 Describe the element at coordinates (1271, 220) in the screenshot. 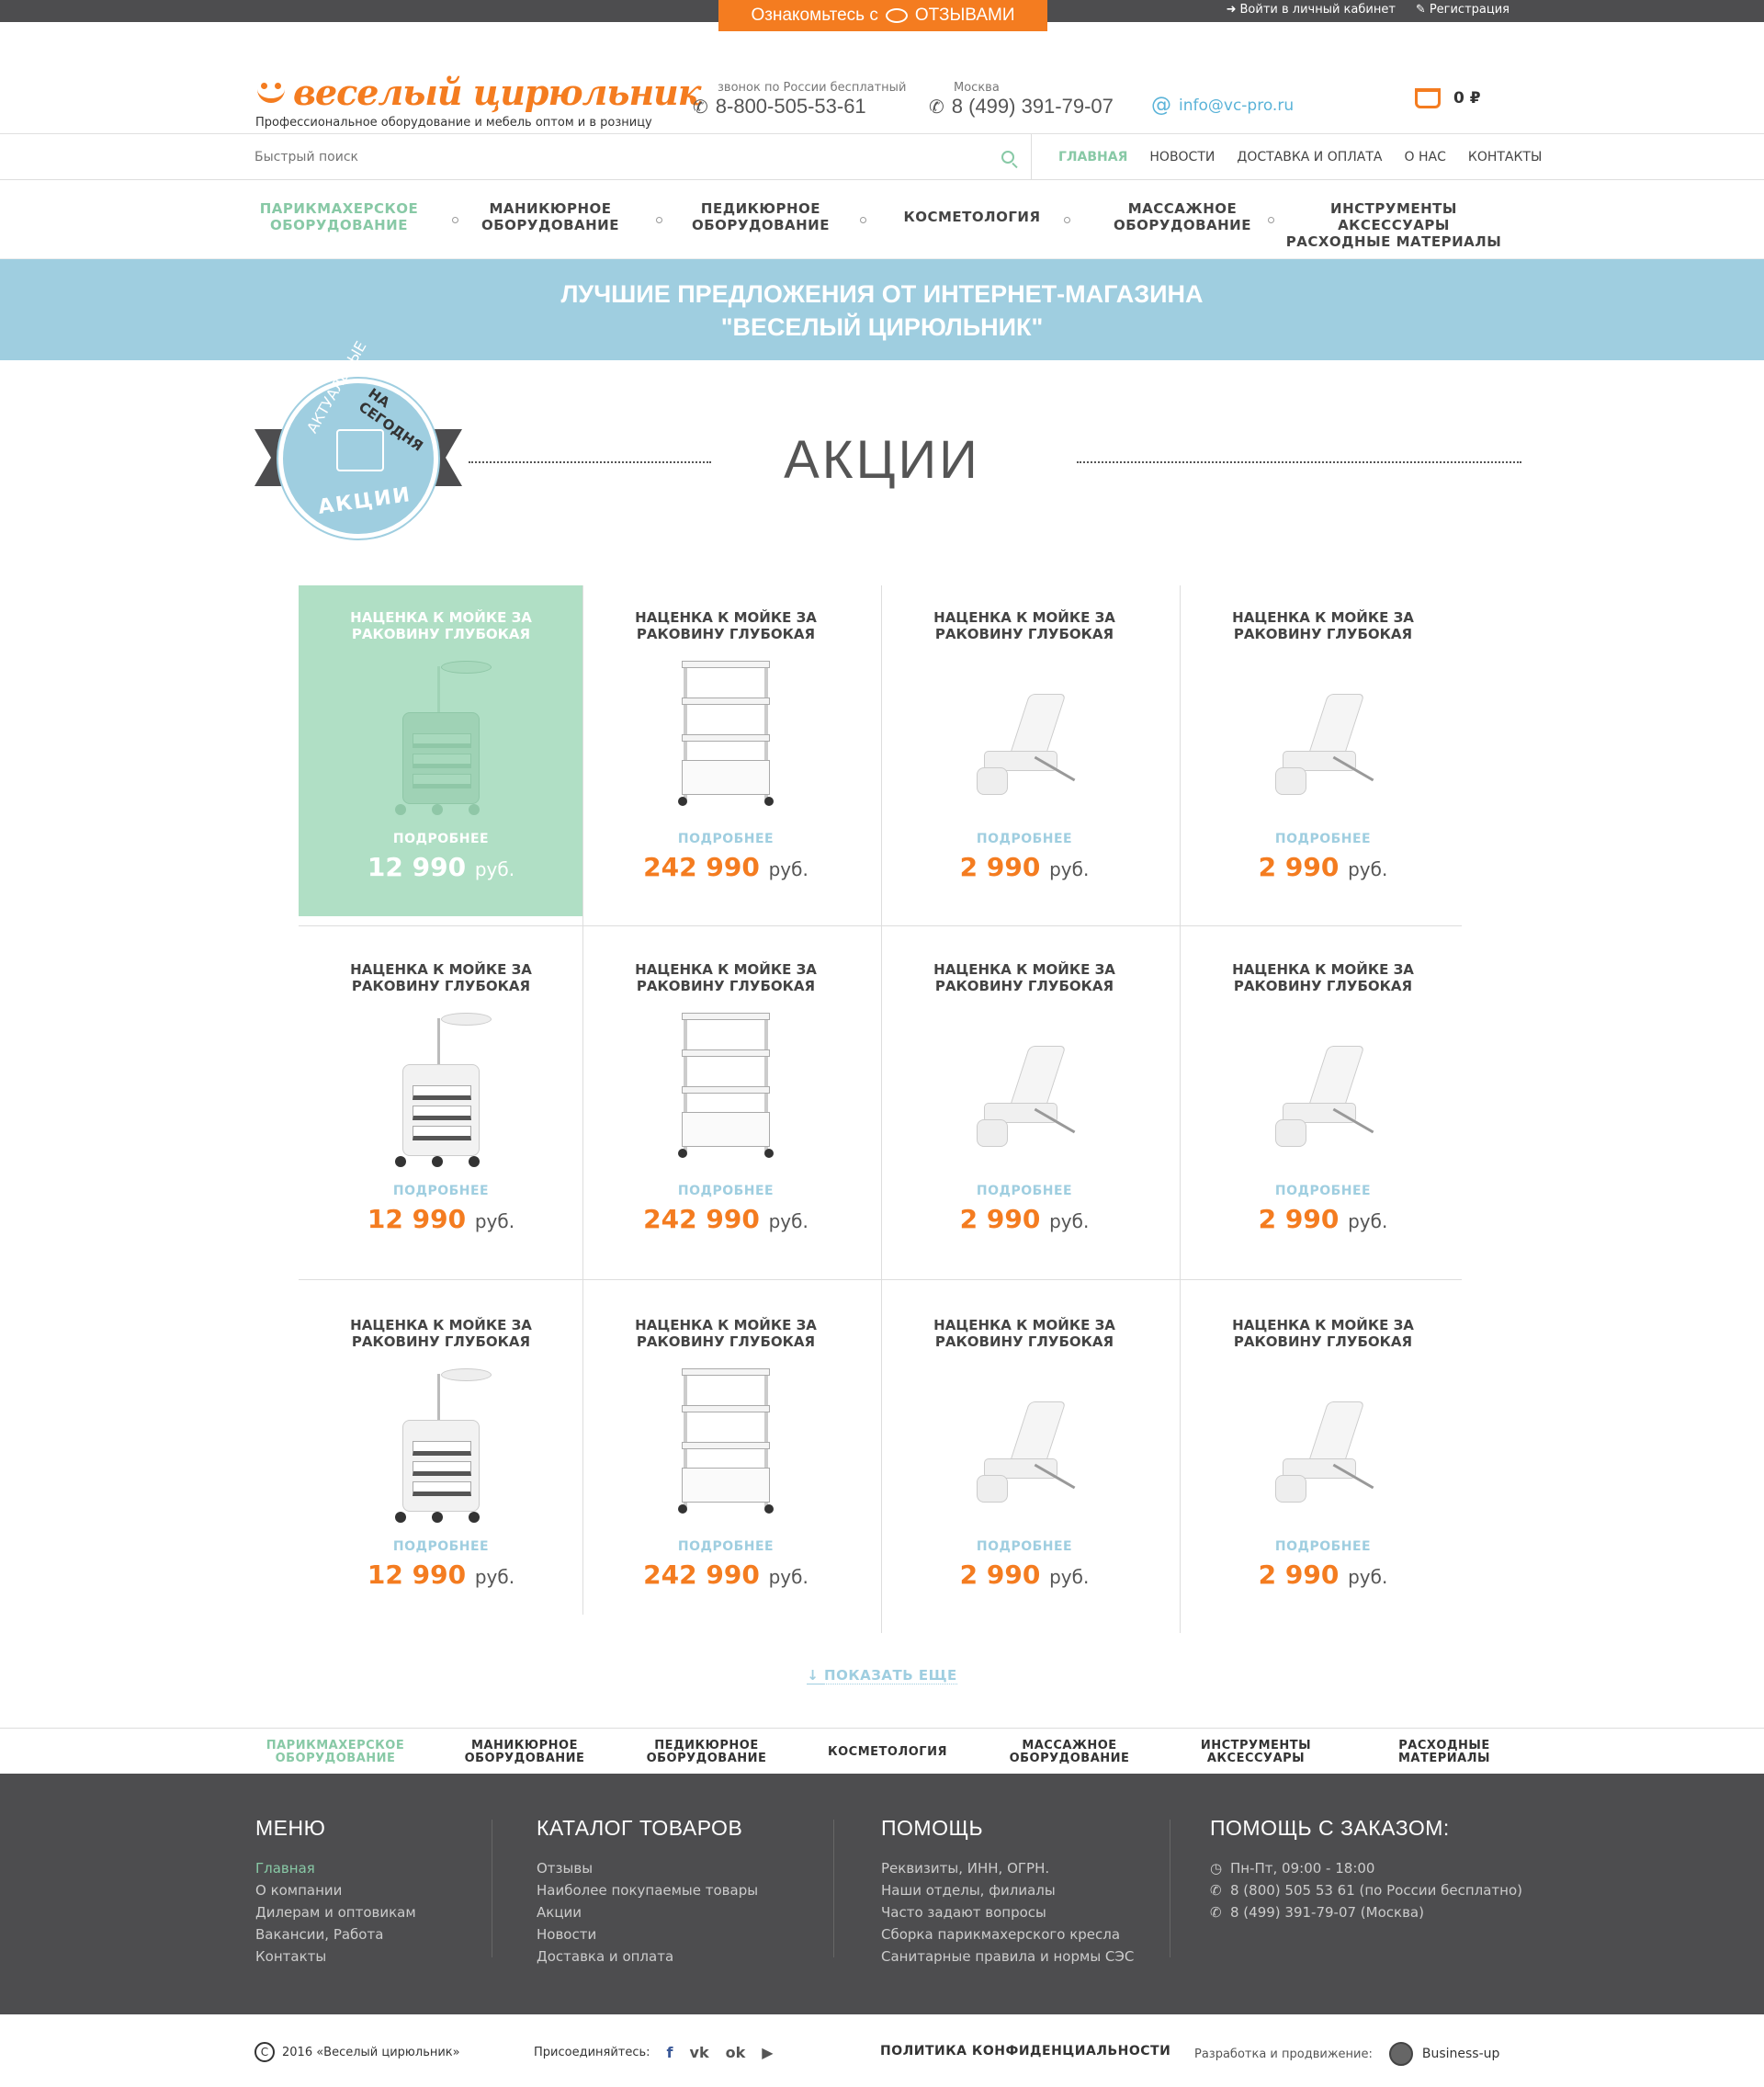

I see `separator-dot` at that location.